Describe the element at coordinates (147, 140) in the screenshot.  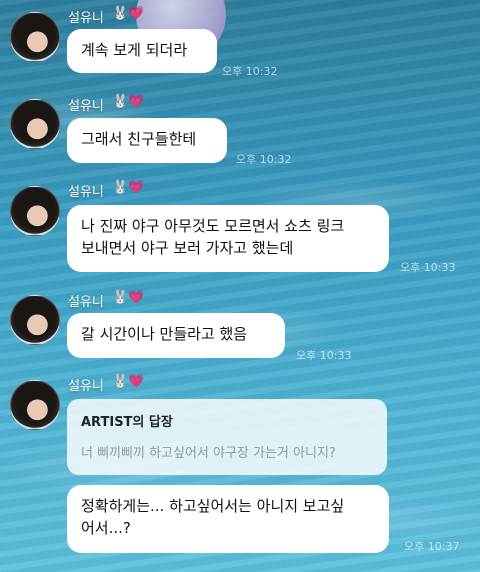
I see `message-bubble: 그래서 친구들한테` at that location.